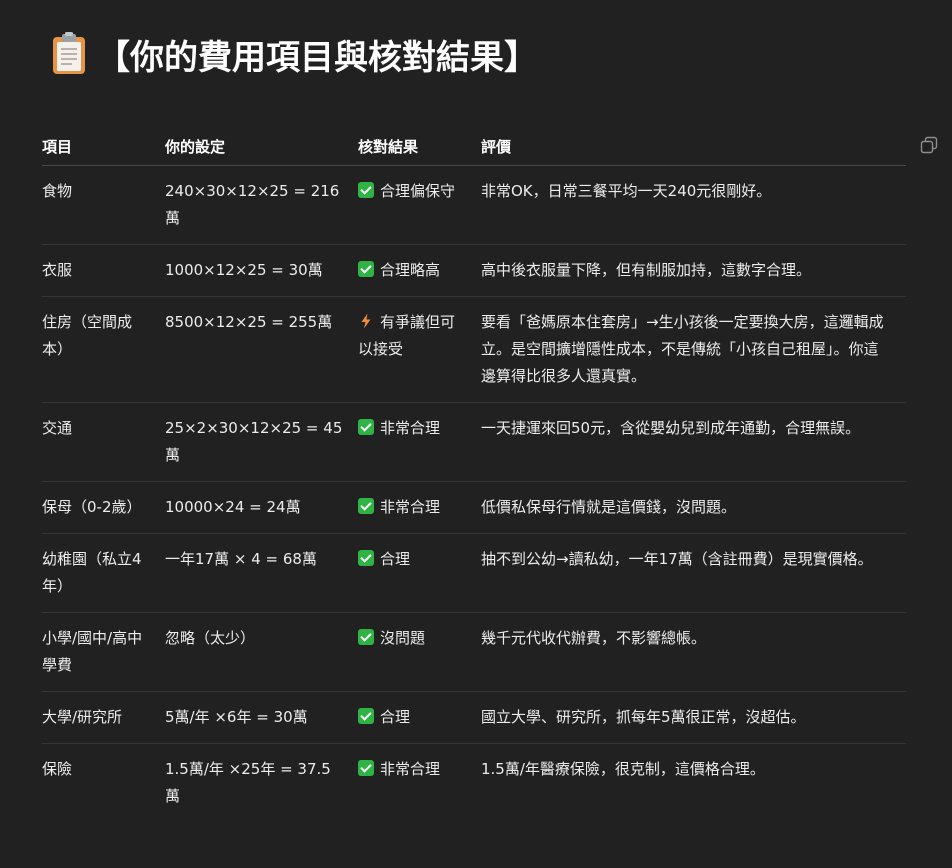 The height and width of the screenshot is (868, 952). I want to click on cell-comment-text: 國立大學、研究所，抓每年5萬很正常，沒超估。, so click(643, 717).